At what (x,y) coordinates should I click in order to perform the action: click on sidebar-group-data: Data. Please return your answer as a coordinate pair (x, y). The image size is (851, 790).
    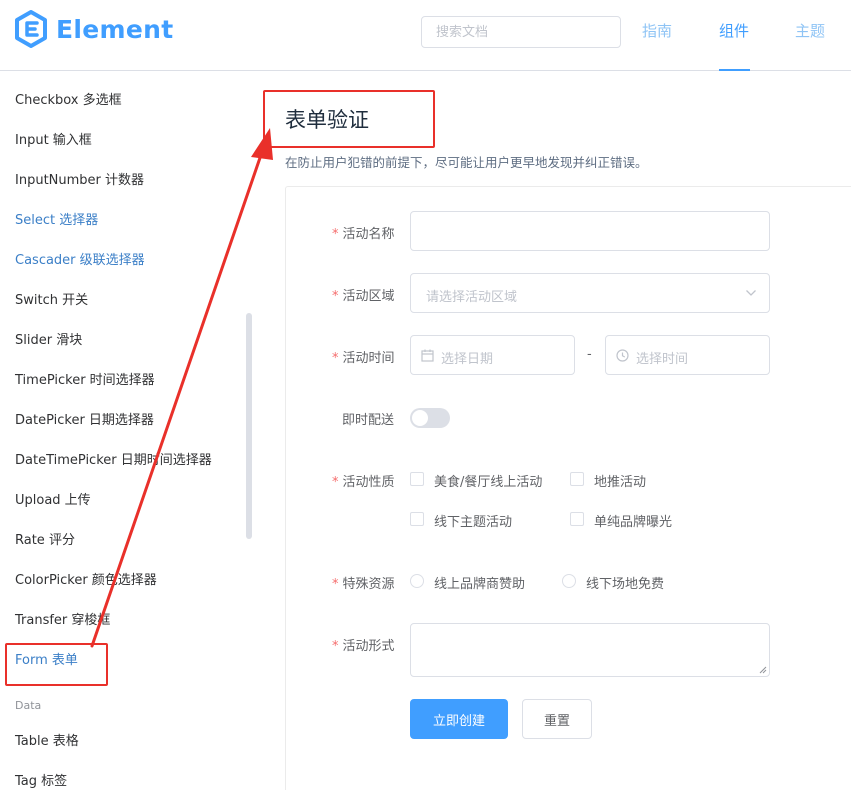
    Looking at the image, I should click on (28, 705).